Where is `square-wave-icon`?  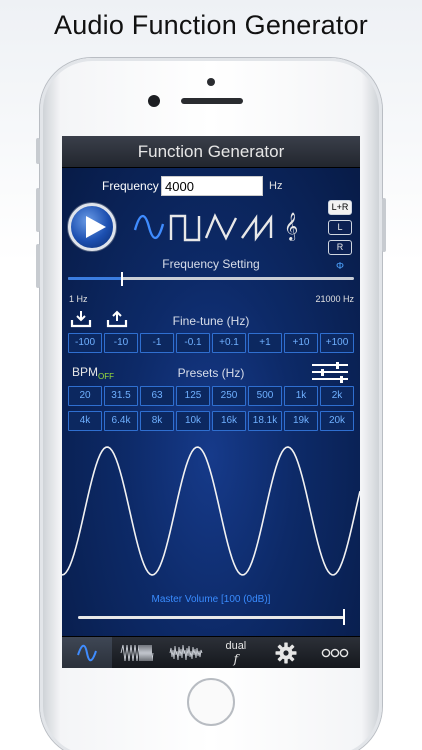
square-wave-icon is located at coordinates (185, 227).